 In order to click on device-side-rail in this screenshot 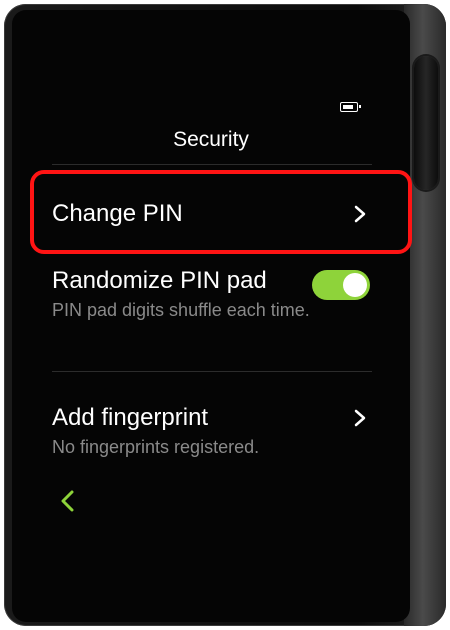, I will do `click(425, 315)`.